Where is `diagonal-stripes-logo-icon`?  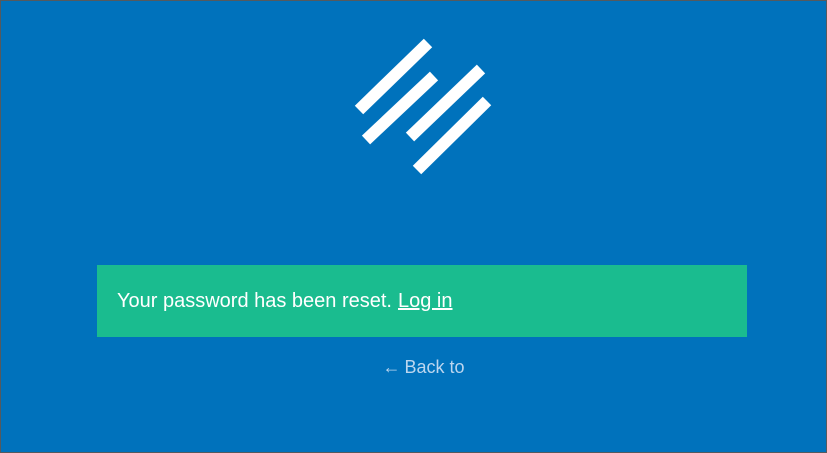
diagonal-stripes-logo-icon is located at coordinates (423, 106).